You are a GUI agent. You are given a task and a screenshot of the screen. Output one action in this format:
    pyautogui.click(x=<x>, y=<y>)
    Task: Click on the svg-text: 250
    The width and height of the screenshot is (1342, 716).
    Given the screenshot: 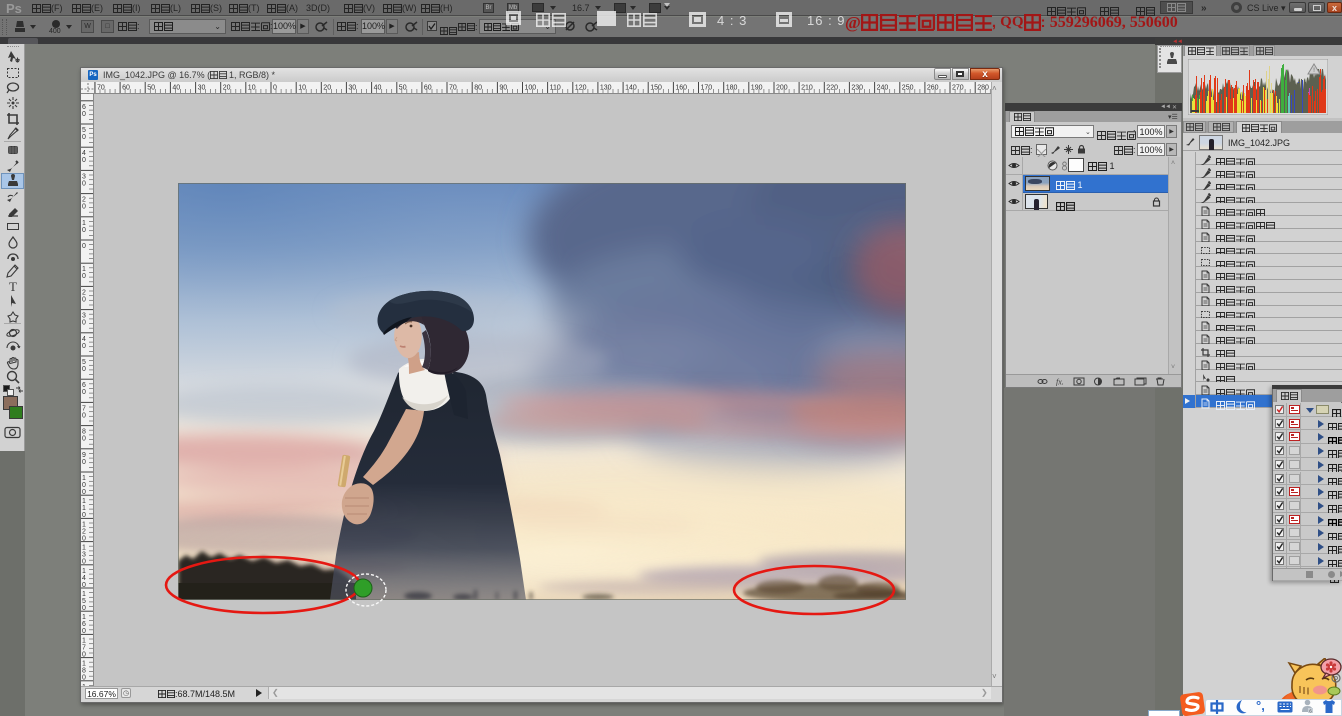 What is the action you would take?
    pyautogui.click(x=908, y=88)
    